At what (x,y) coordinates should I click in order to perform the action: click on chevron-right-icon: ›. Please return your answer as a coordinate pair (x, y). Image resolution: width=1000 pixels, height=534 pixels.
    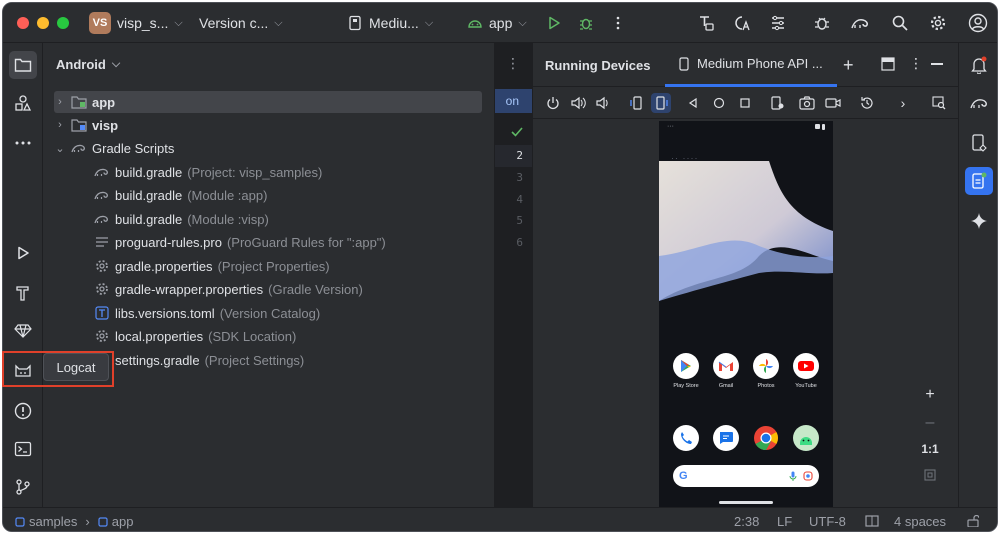
    Looking at the image, I should click on (903, 103).